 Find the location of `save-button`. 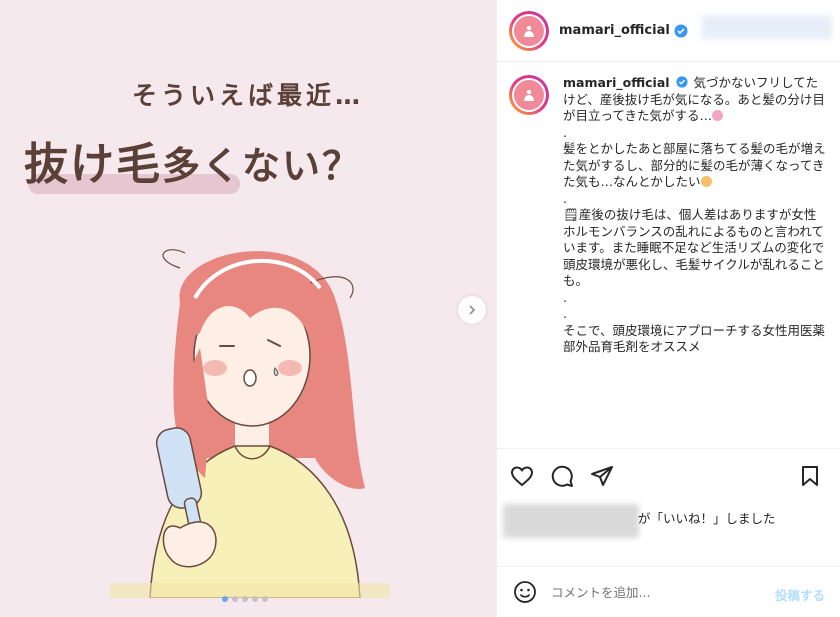

save-button is located at coordinates (810, 476).